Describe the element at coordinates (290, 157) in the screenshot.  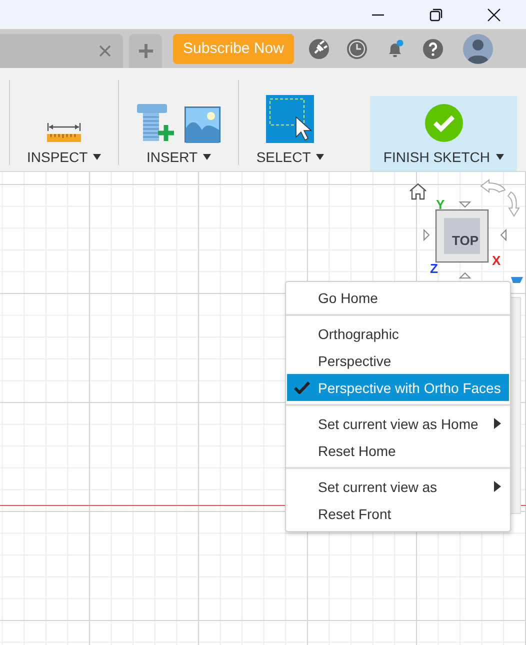
I see `toolbar-dropdown: SELECT` at that location.